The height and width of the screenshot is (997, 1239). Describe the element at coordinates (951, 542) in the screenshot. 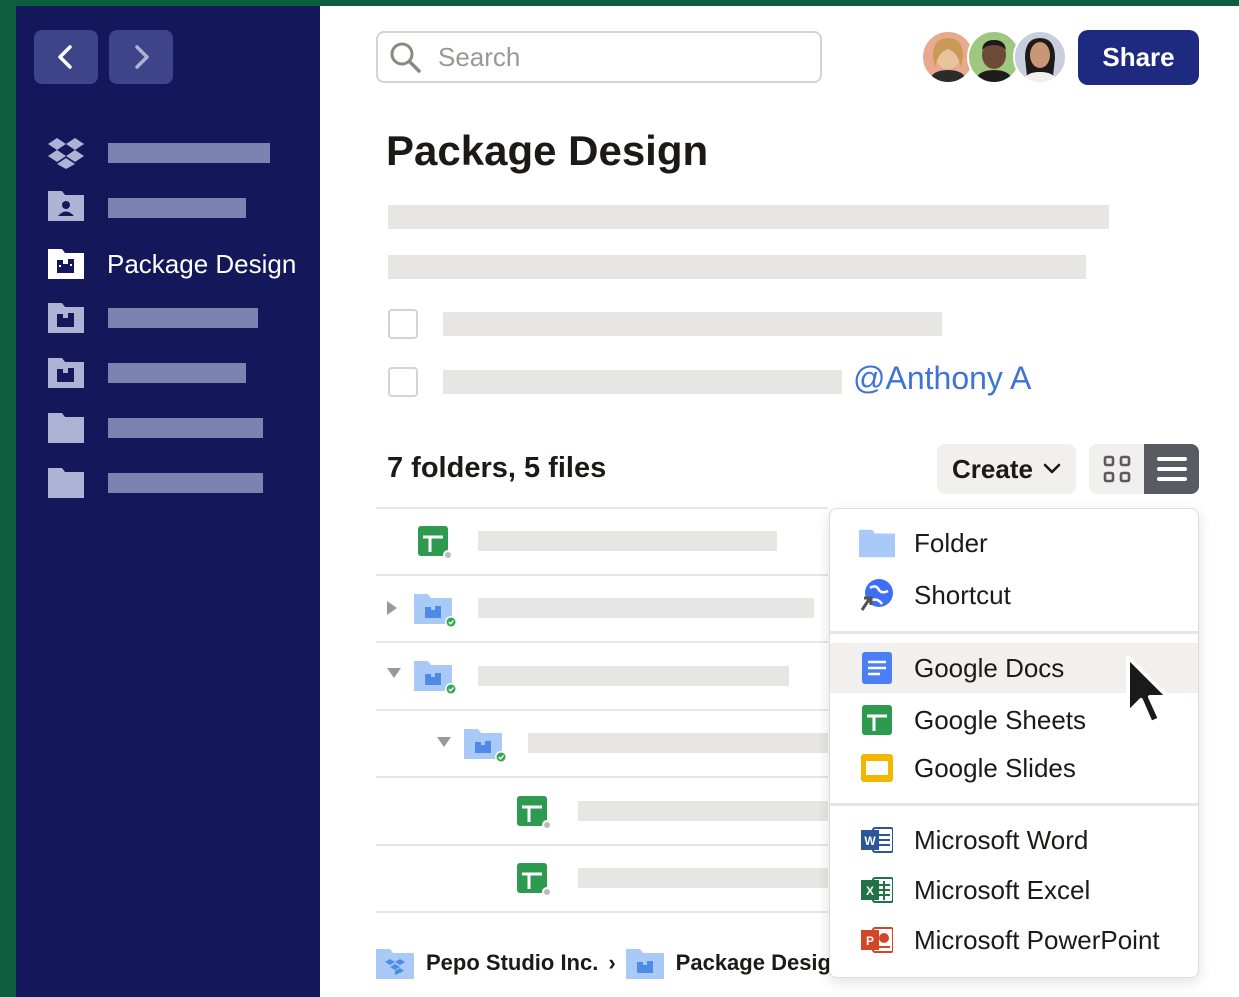

I see `menu-item-label: Folder` at that location.